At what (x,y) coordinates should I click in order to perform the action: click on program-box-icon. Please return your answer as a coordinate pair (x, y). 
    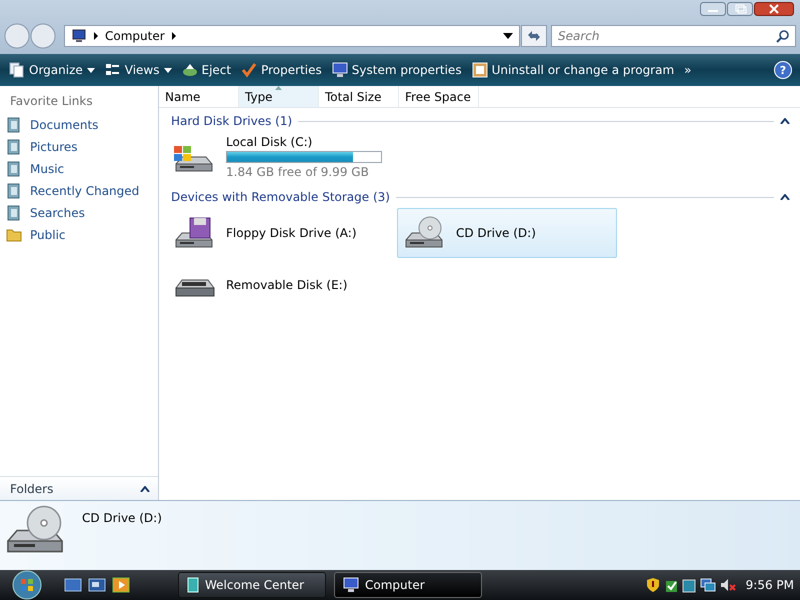
    Looking at the image, I should click on (480, 70).